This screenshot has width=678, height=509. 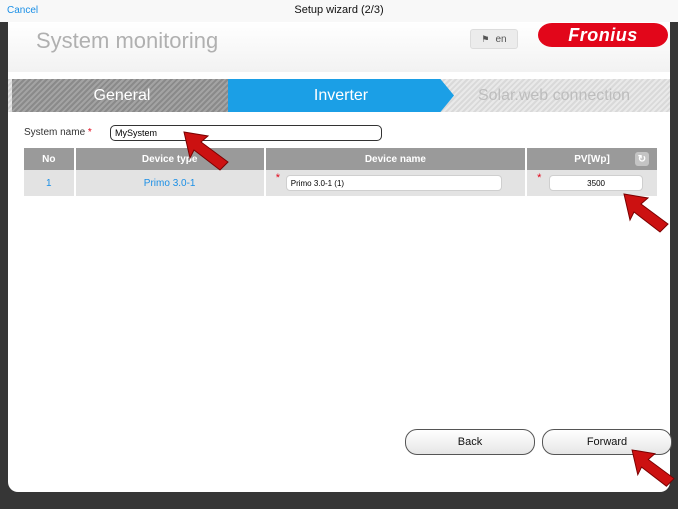 What do you see at coordinates (603, 35) in the screenshot?
I see `fronius-logo: Fronius` at bounding box center [603, 35].